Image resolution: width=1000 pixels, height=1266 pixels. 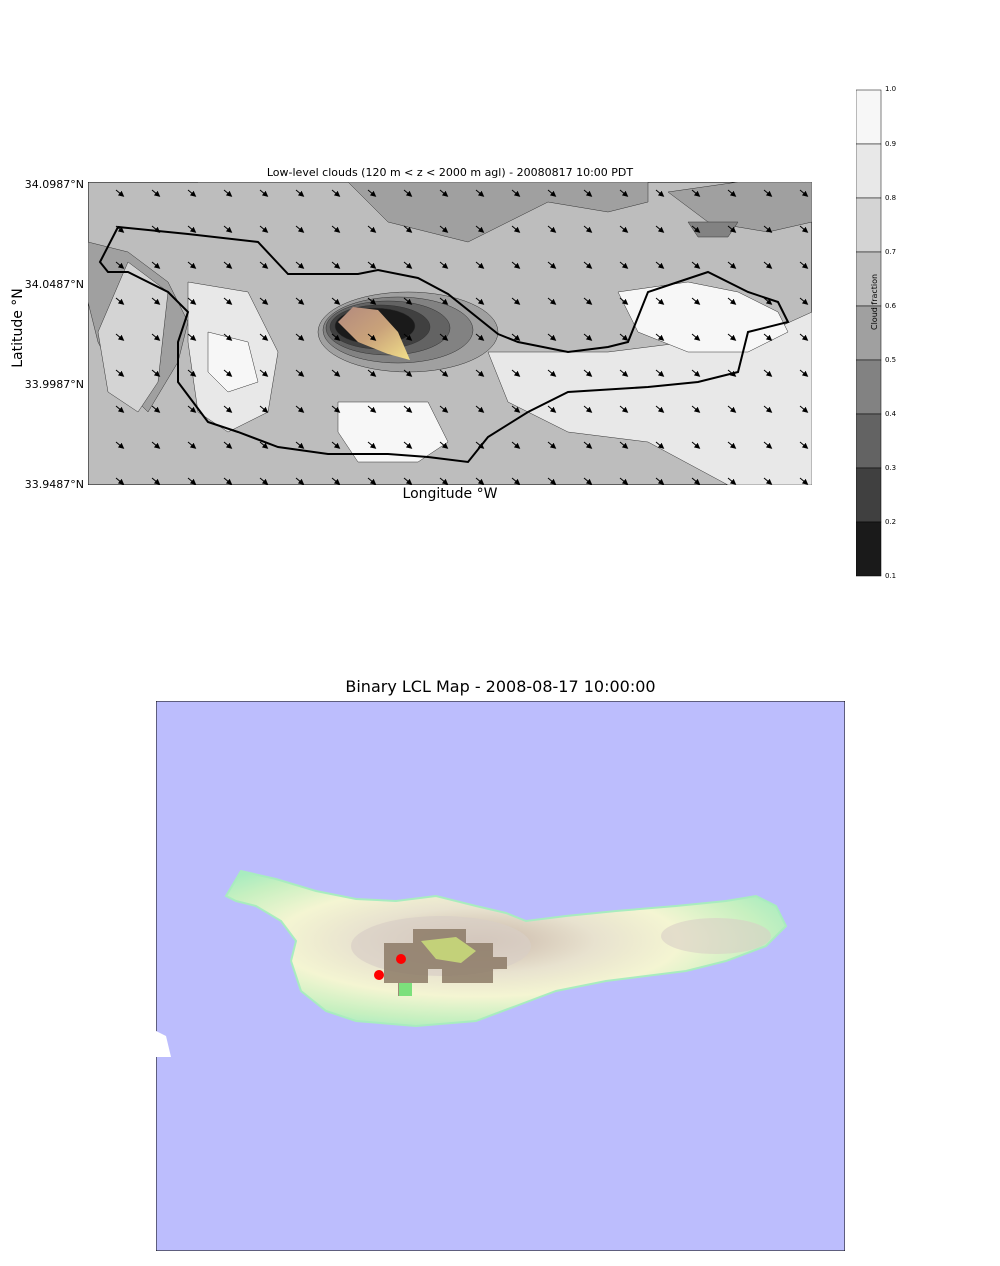 What do you see at coordinates (891, 89) in the screenshot?
I see `colorbar-tick: 1.0` at bounding box center [891, 89].